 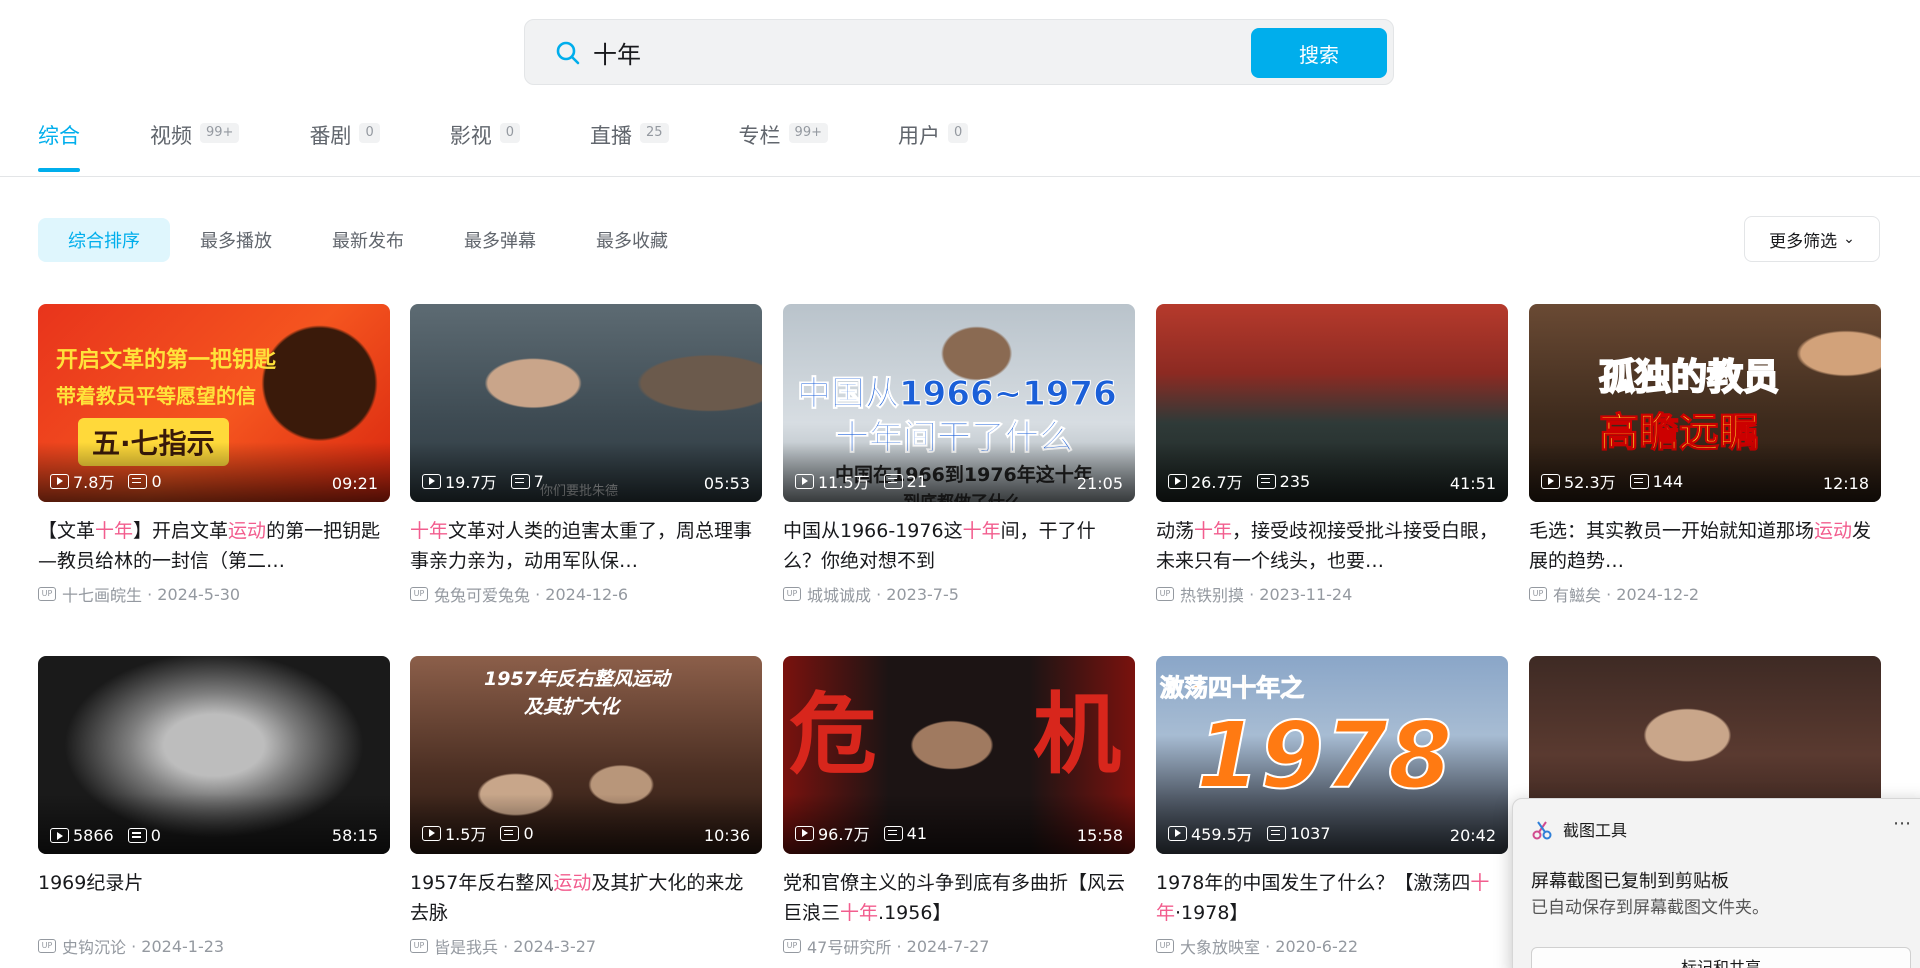 I want to click on video-thumbnail: 1957年反右整风运动 及其扩大化 1.5万 0 10:36, so click(x=586, y=755).